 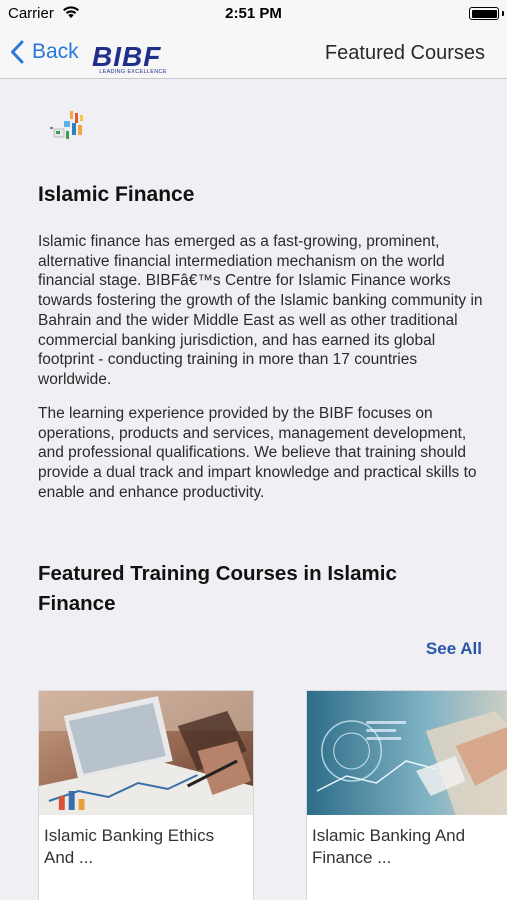 I want to click on logo-tagline: LEADING EXCELLENCE, so click(x=133, y=72).